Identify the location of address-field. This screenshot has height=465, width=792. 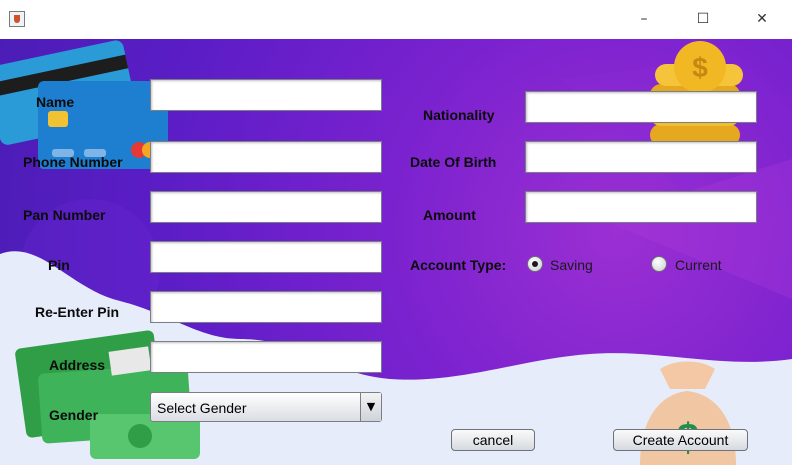
(266, 357).